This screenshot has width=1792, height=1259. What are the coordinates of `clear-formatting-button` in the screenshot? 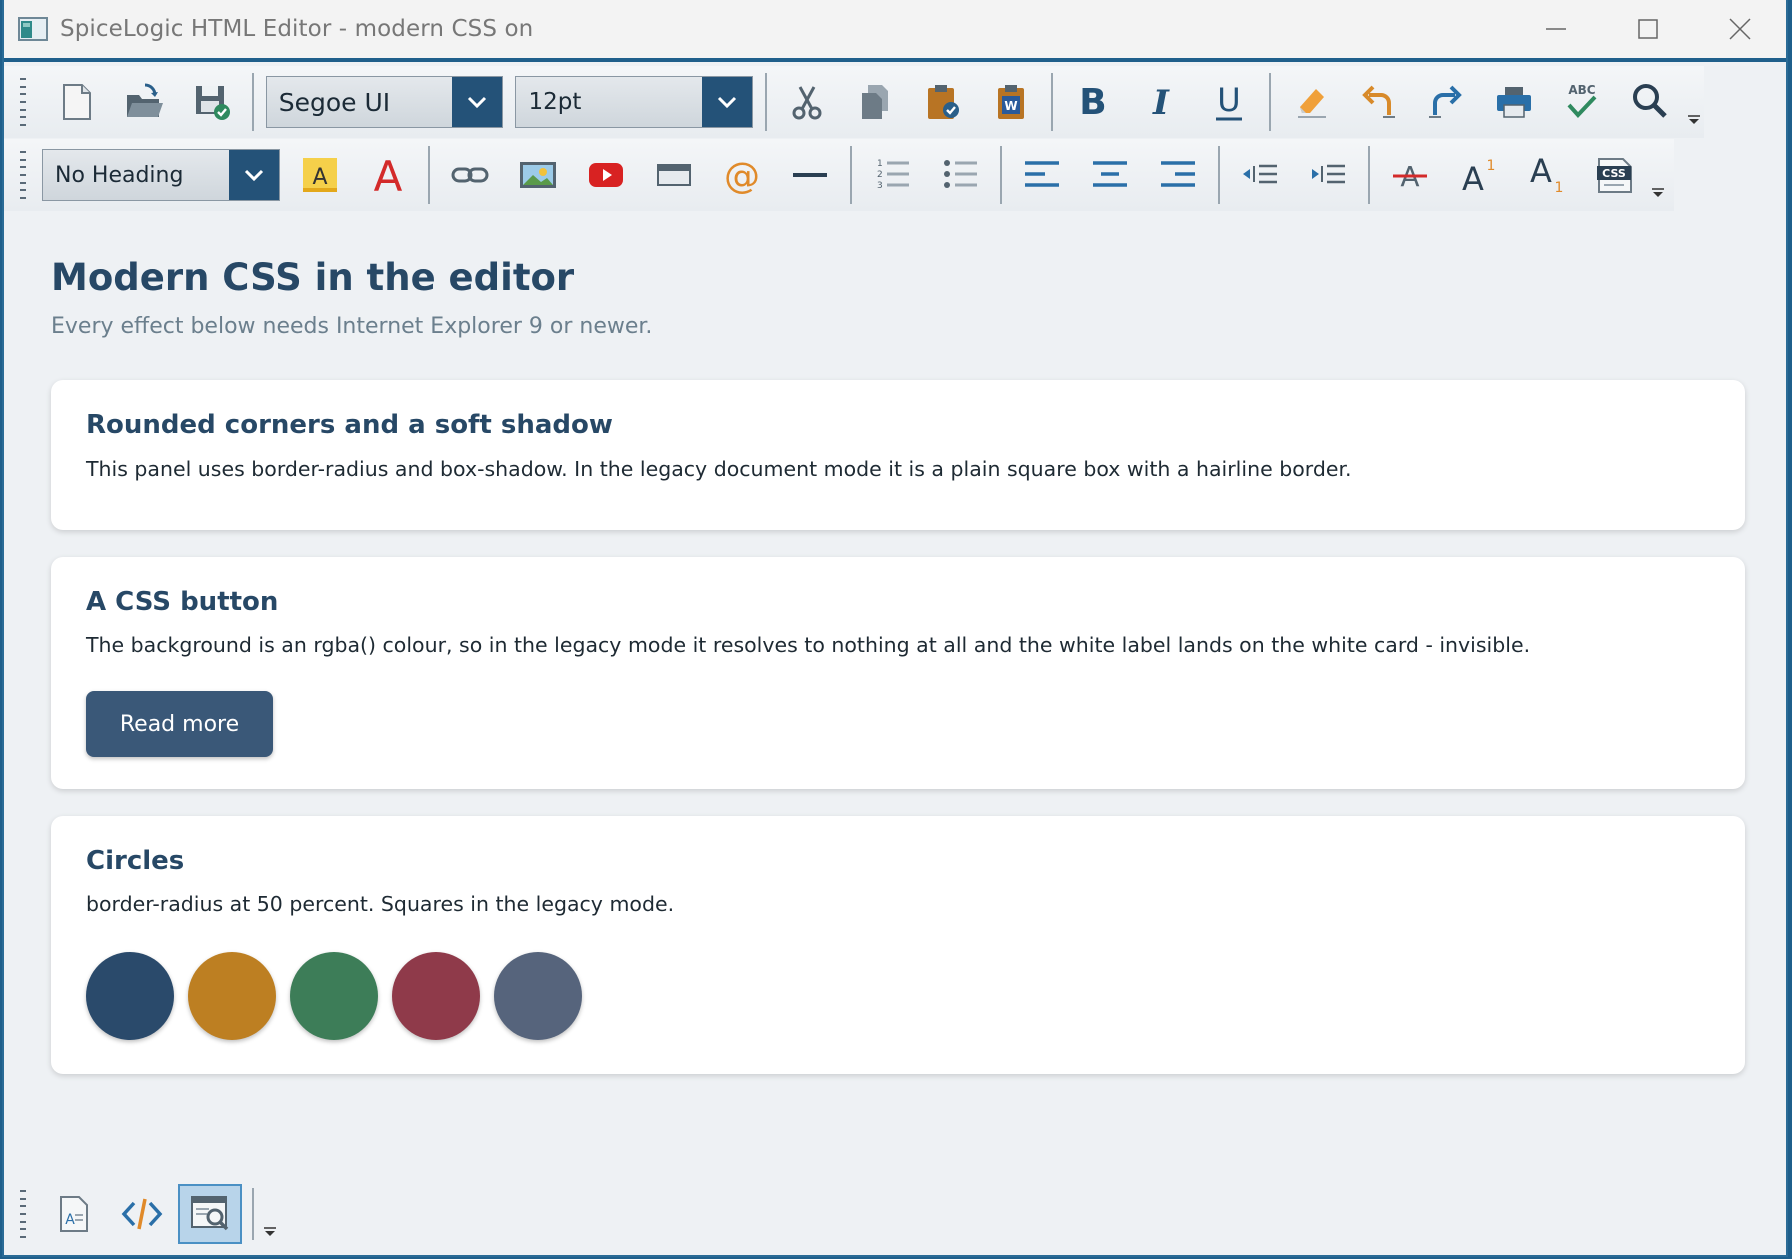 It's located at (1311, 102).